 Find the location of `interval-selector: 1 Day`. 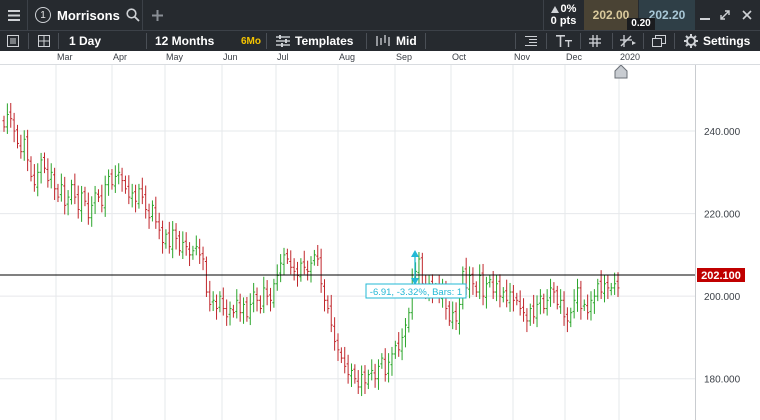

interval-selector: 1 Day is located at coordinates (85, 41).